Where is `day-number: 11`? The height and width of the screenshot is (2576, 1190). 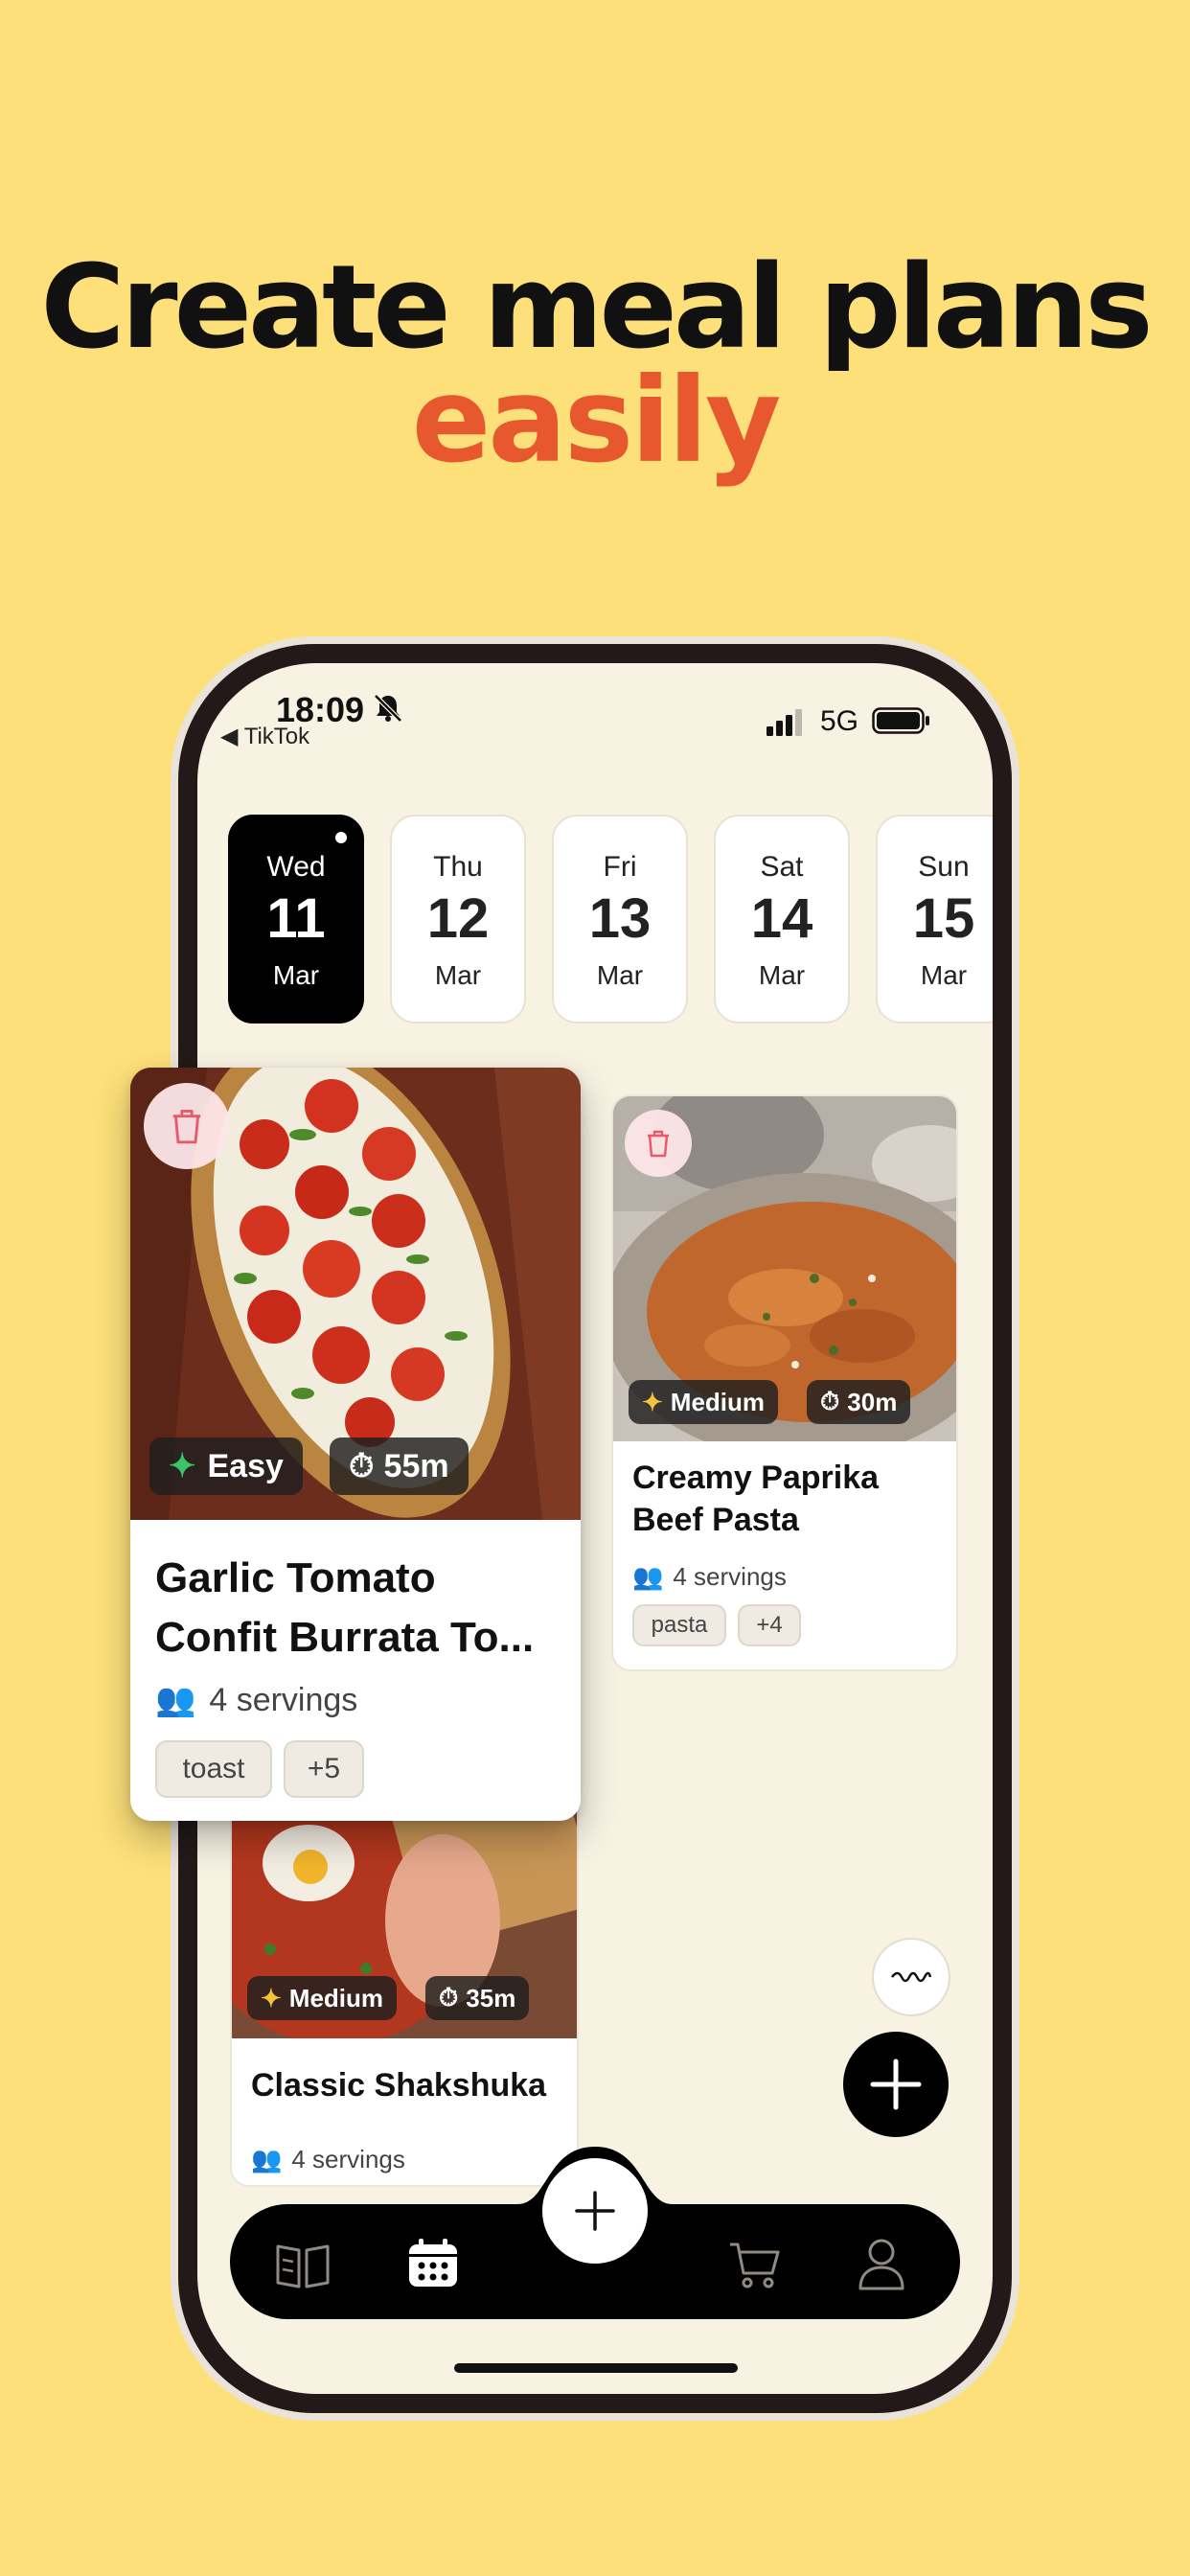 day-number: 11 is located at coordinates (296, 918).